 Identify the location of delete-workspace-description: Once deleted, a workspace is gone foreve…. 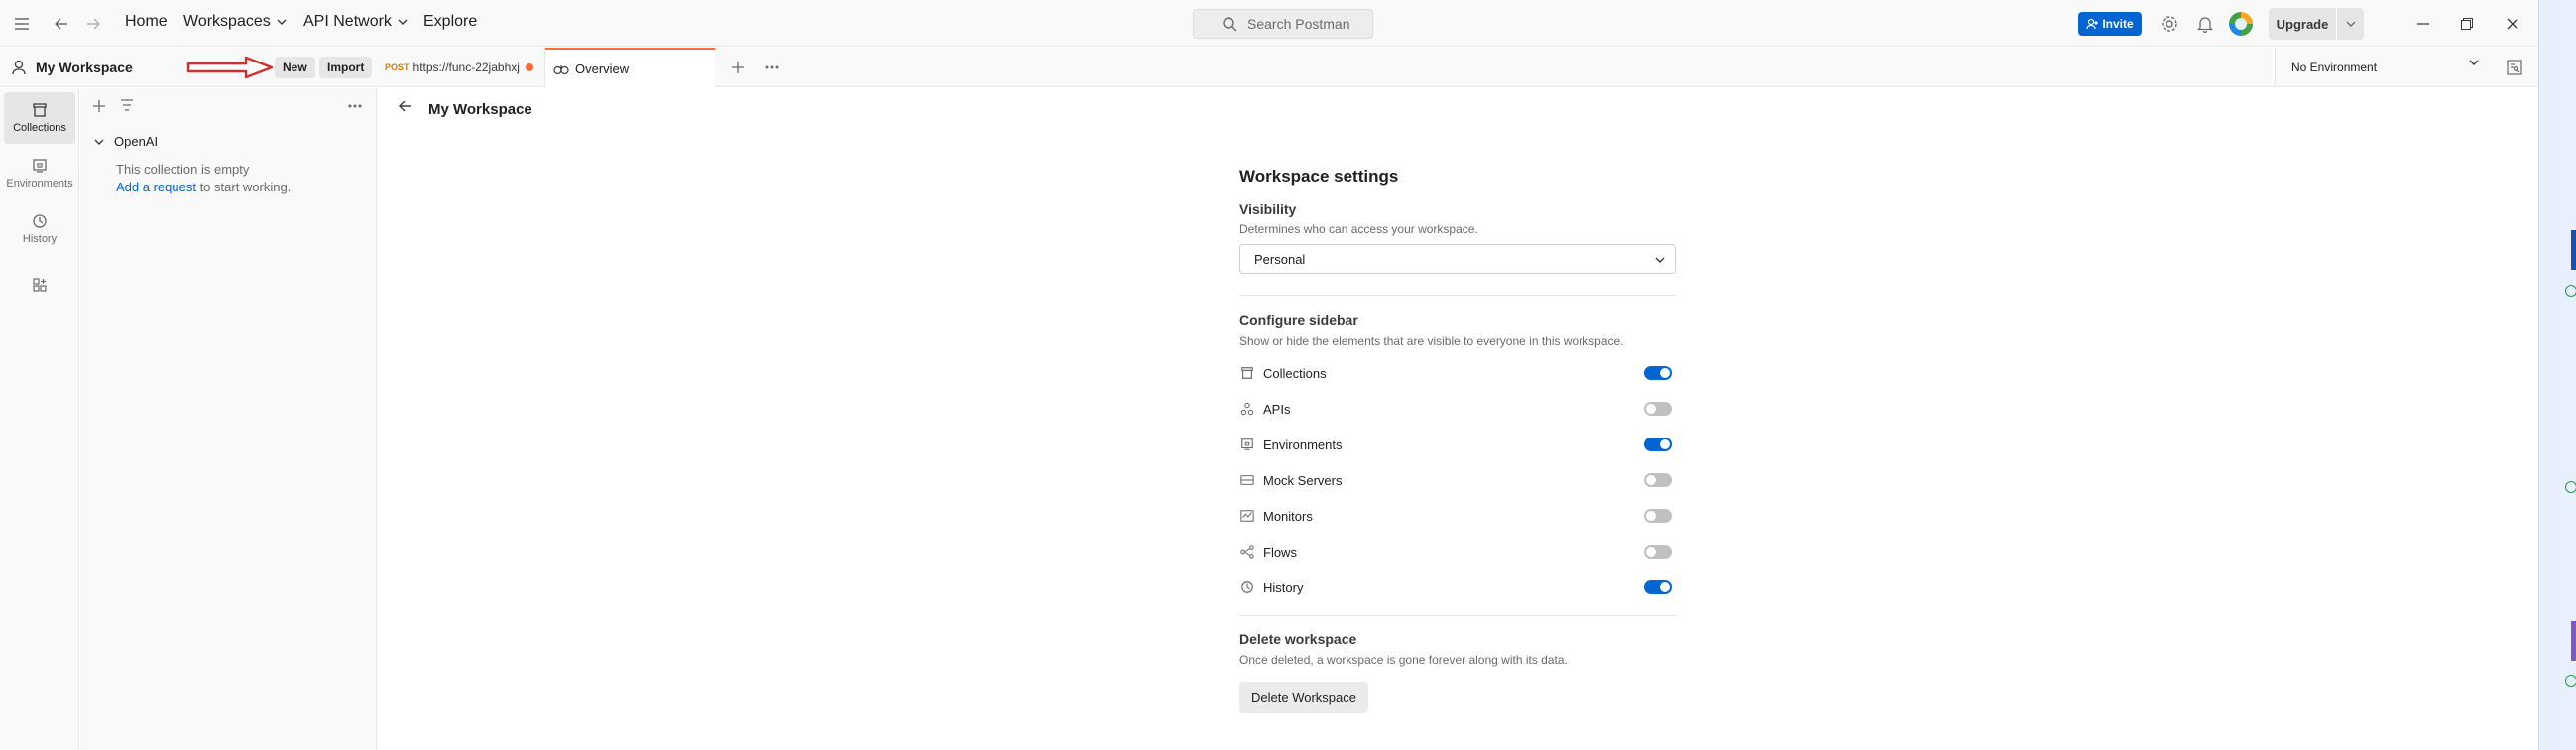
(1404, 660).